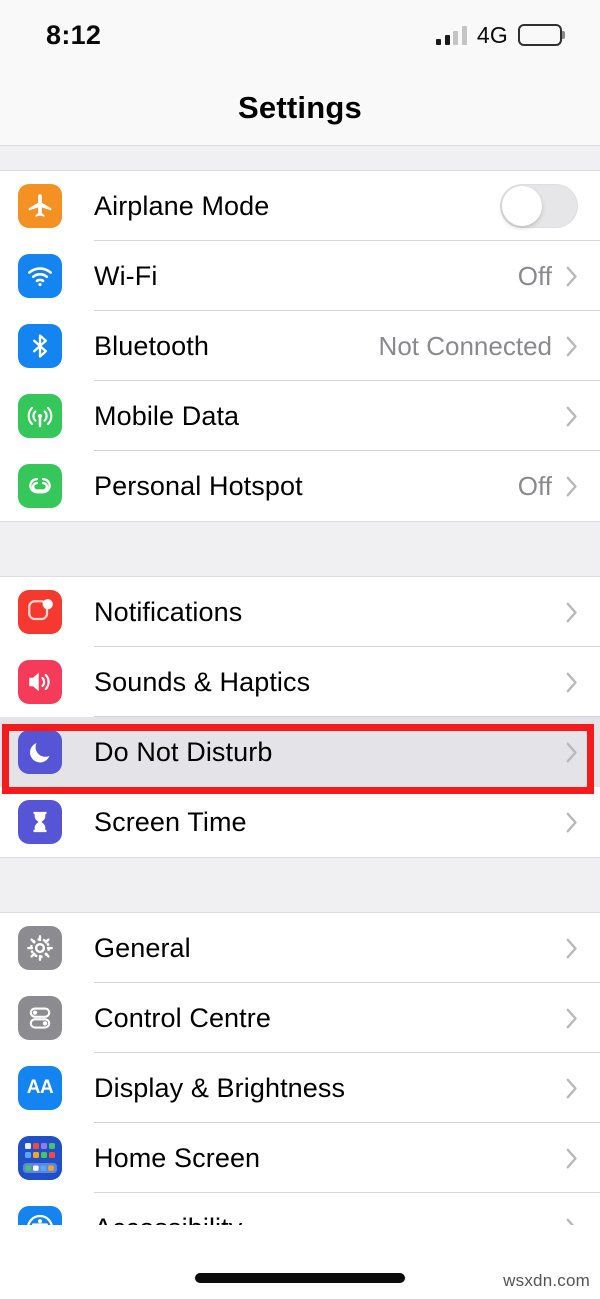 The width and height of the screenshot is (600, 1299). I want to click on settings-row-personal-hotspot: Personal Hotspot Off, so click(300, 486).